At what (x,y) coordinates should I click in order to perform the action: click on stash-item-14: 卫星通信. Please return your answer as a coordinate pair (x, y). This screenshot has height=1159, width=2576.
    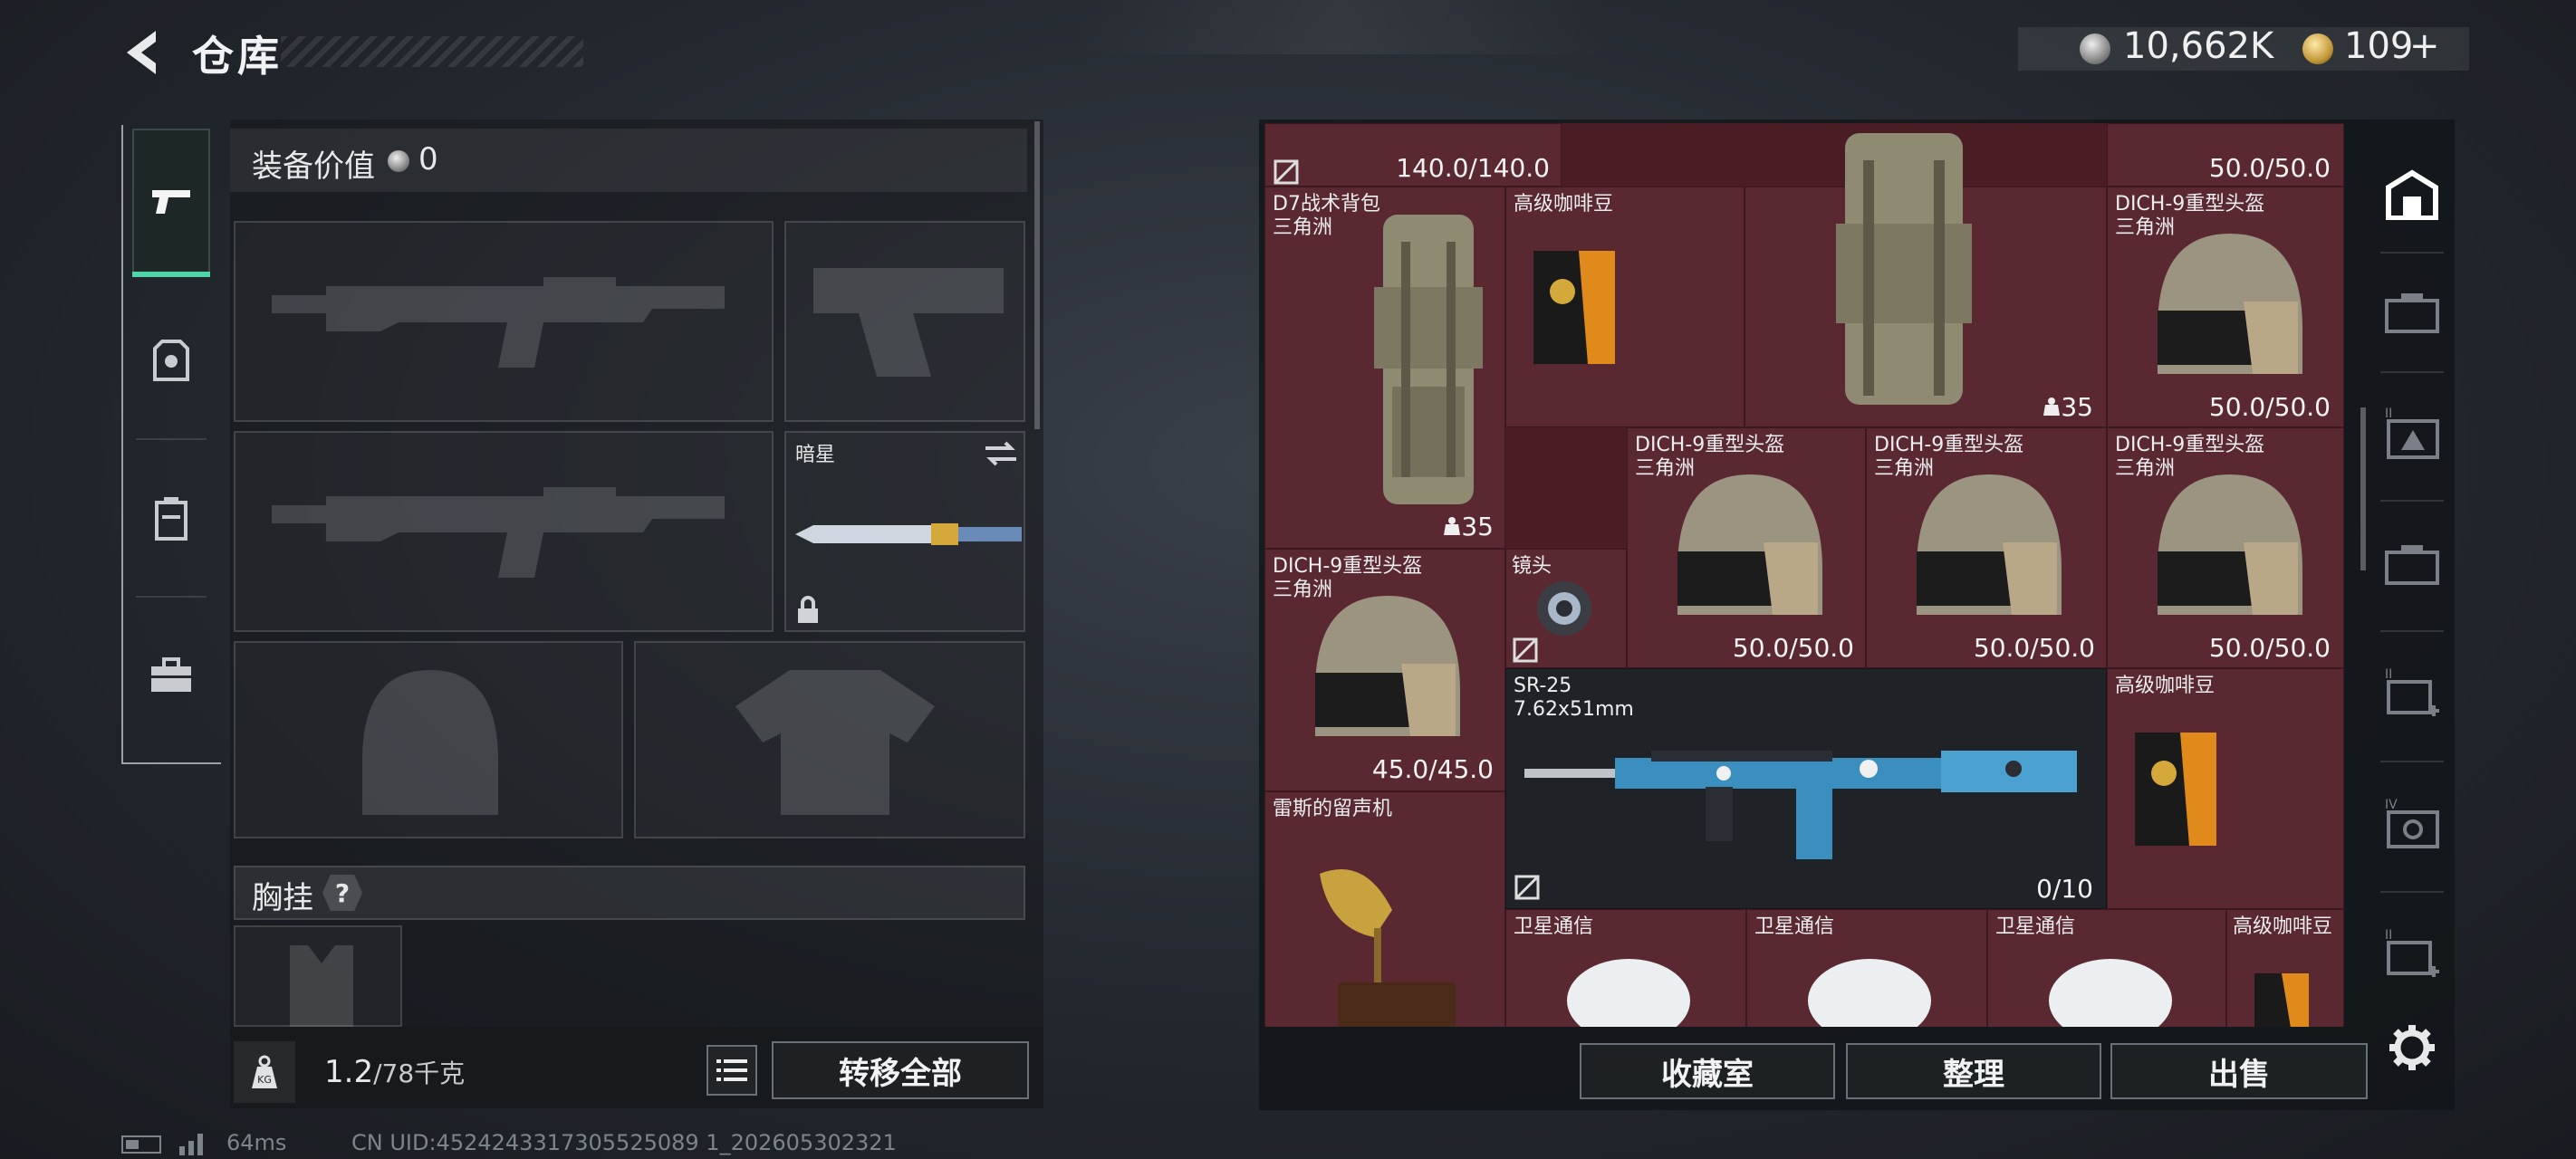
    Looking at the image, I should click on (1625, 968).